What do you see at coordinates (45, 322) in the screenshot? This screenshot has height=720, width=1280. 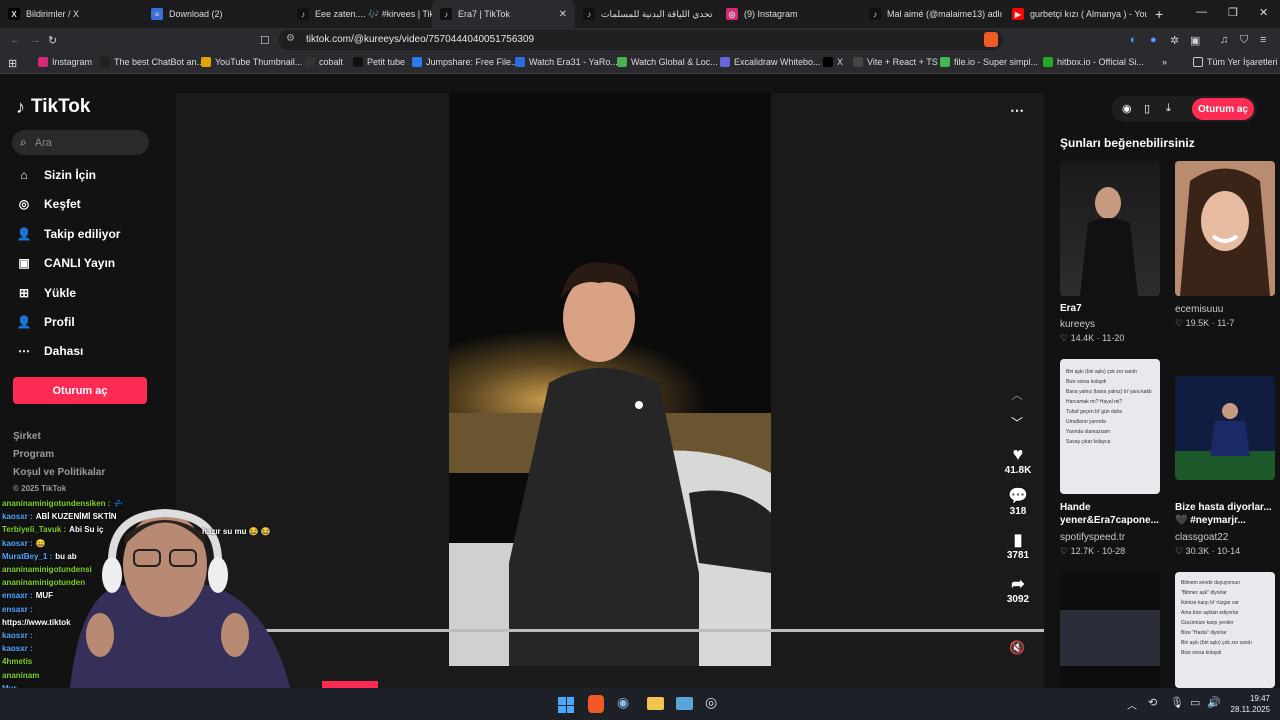 I see `nav-item: 👤 Profil` at bounding box center [45, 322].